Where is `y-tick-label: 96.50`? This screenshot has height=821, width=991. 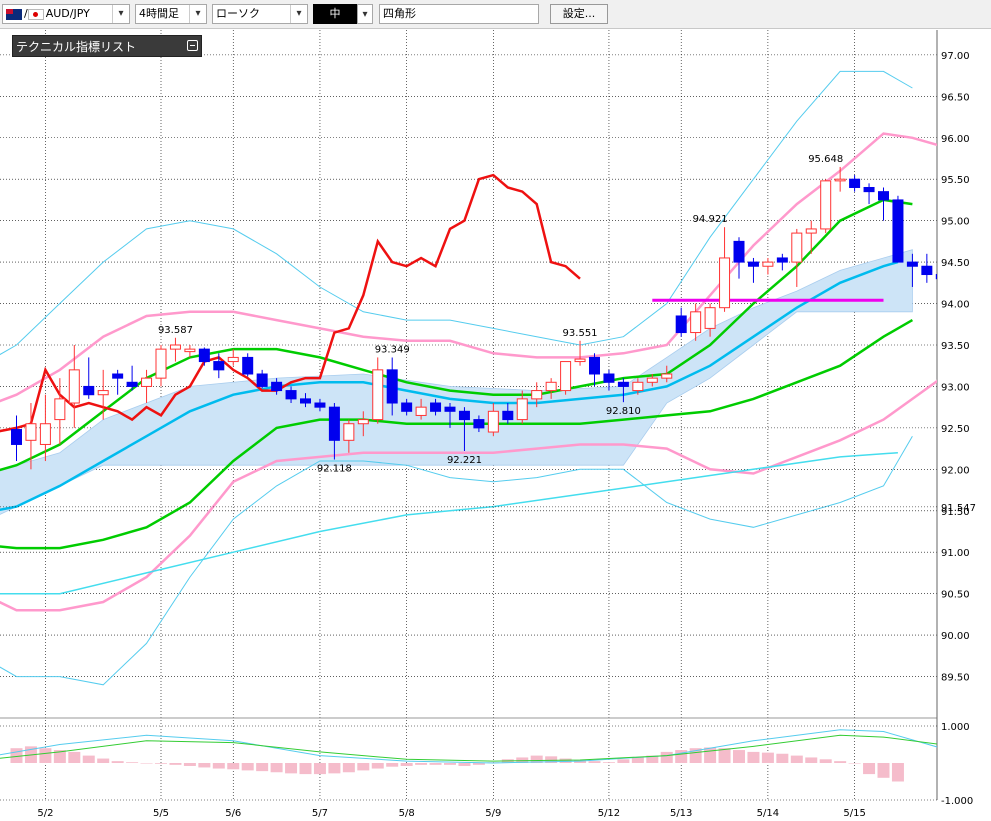
y-tick-label: 96.50 is located at coordinates (955, 97).